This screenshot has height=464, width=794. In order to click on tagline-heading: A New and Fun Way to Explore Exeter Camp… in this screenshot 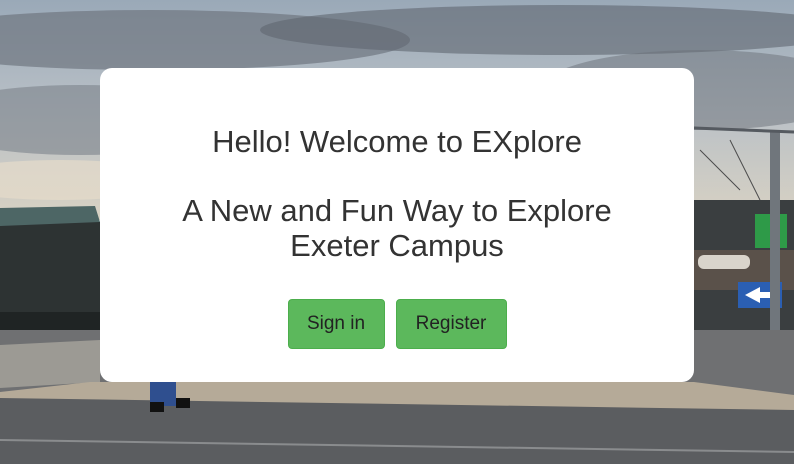, I will do `click(397, 228)`.